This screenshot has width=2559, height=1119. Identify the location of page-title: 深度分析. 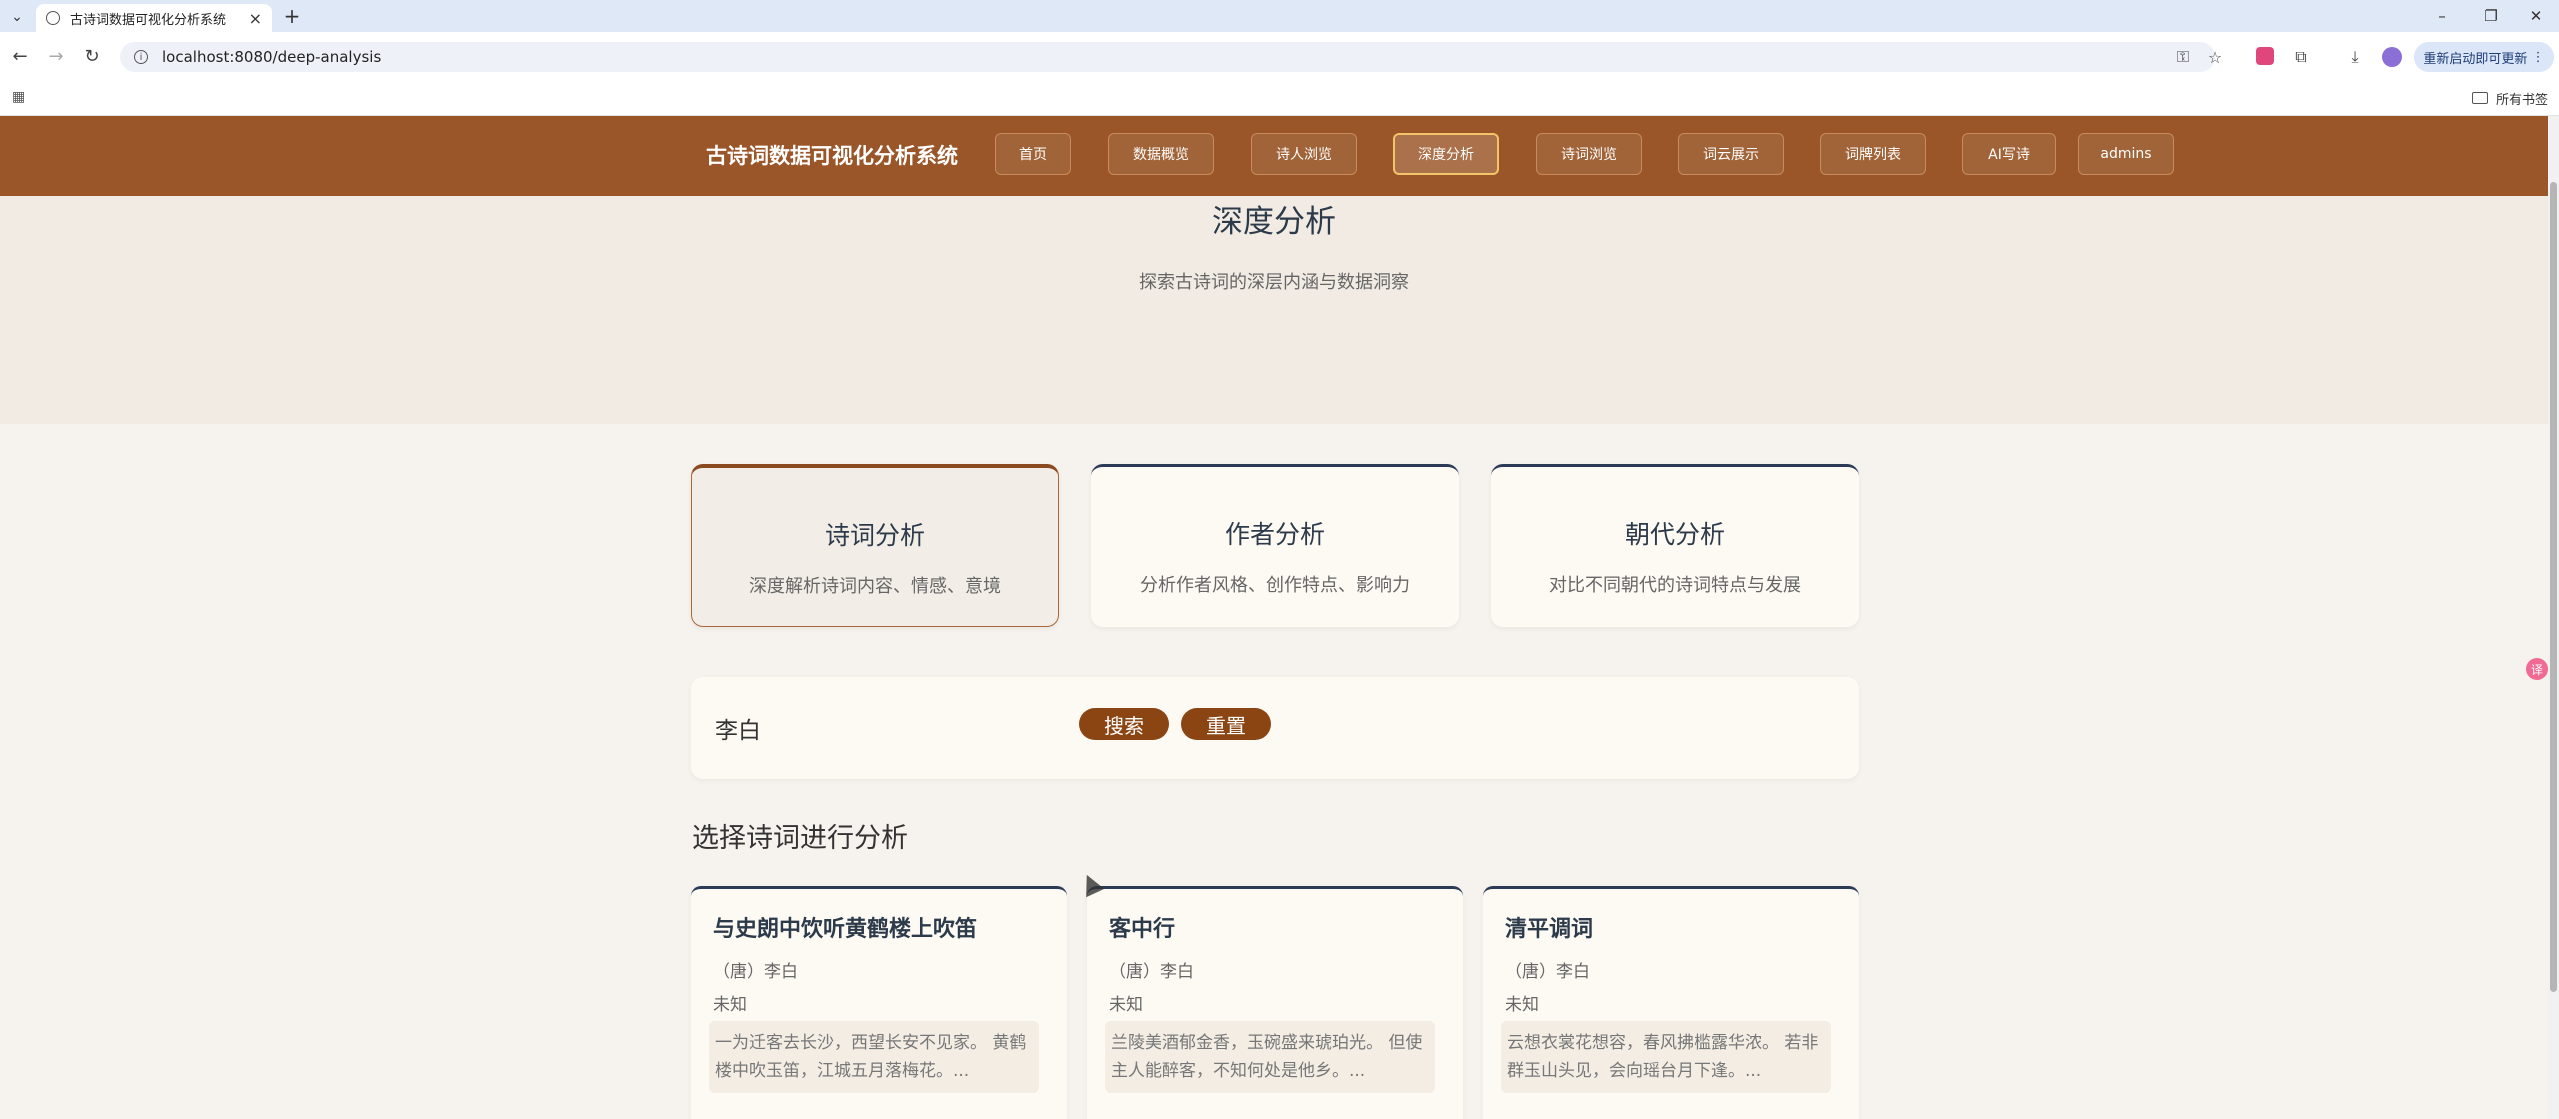
(1274, 222).